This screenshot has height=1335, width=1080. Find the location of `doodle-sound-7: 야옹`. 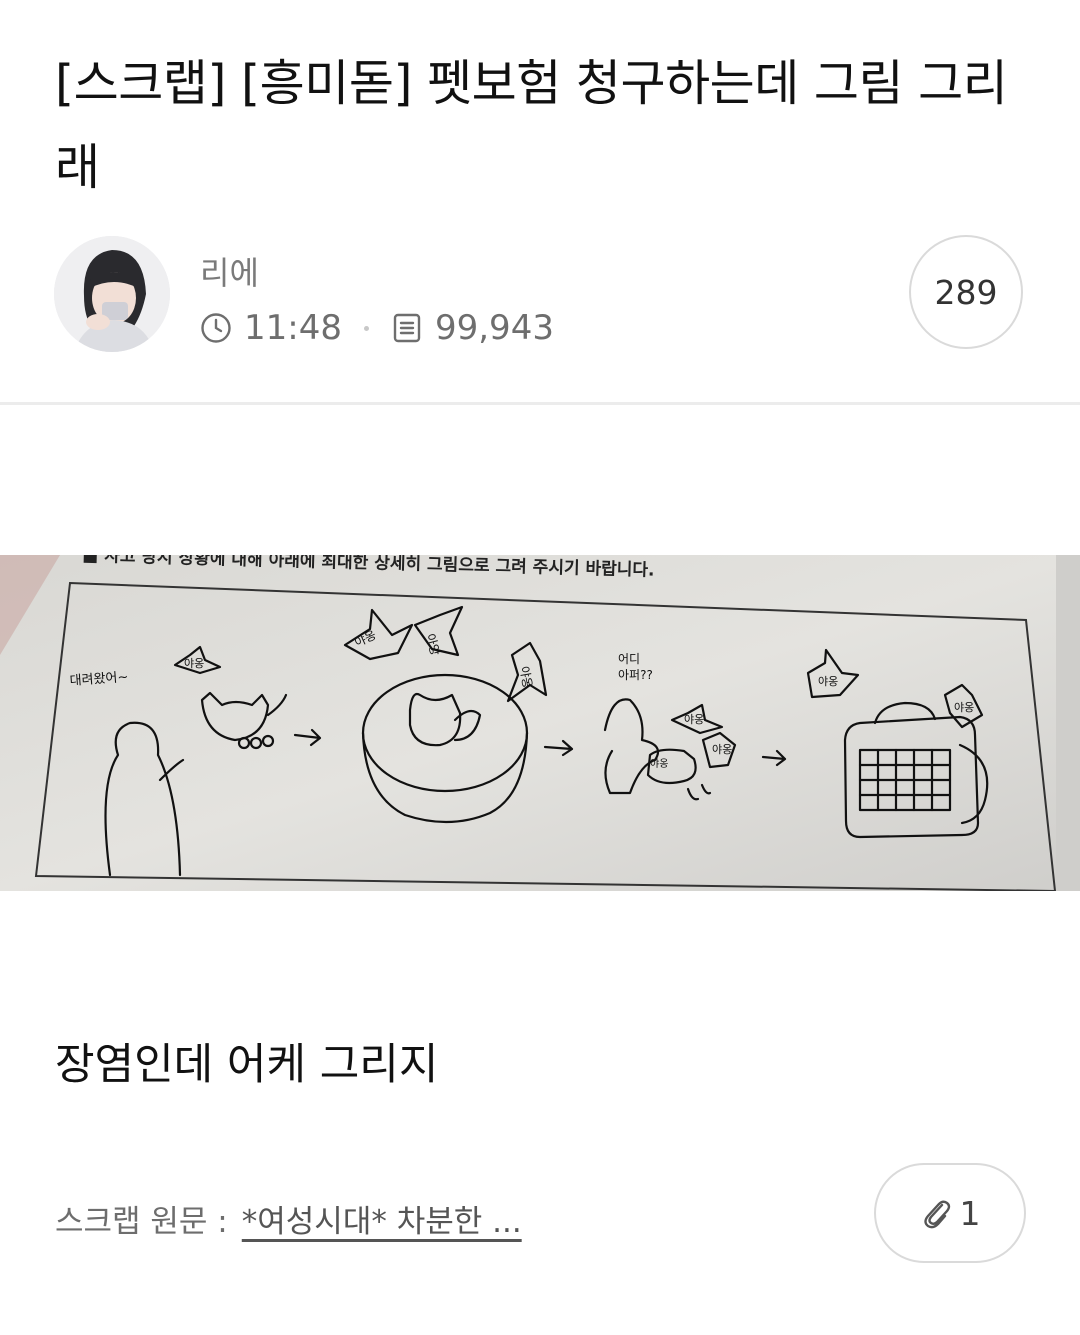

doodle-sound-7: 야옹 is located at coordinates (828, 681).